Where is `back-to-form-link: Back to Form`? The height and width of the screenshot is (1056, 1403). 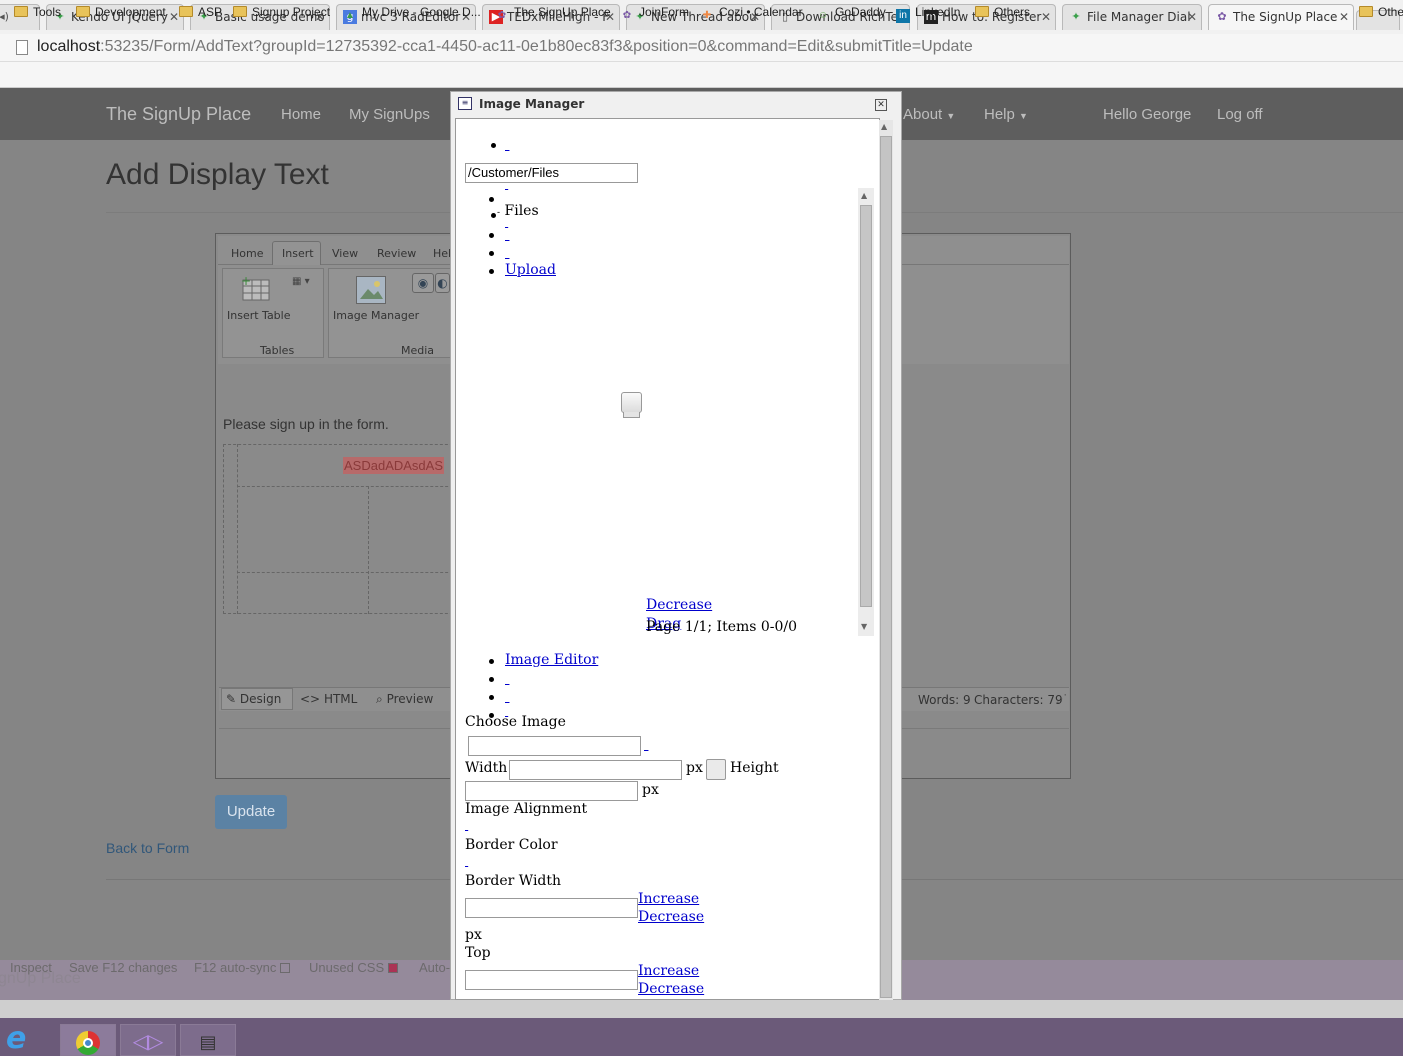
back-to-form-link: Back to Form is located at coordinates (147, 848).